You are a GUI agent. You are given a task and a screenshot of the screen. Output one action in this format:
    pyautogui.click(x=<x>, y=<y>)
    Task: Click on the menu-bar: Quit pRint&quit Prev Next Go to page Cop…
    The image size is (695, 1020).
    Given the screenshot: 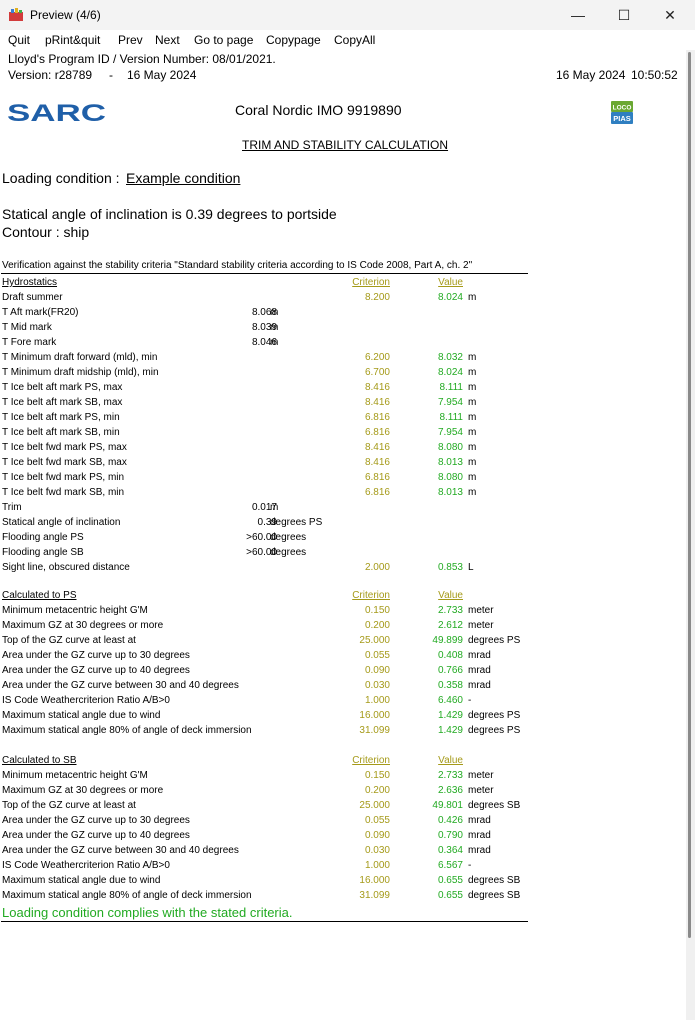 What is the action you would take?
    pyautogui.click(x=347, y=40)
    